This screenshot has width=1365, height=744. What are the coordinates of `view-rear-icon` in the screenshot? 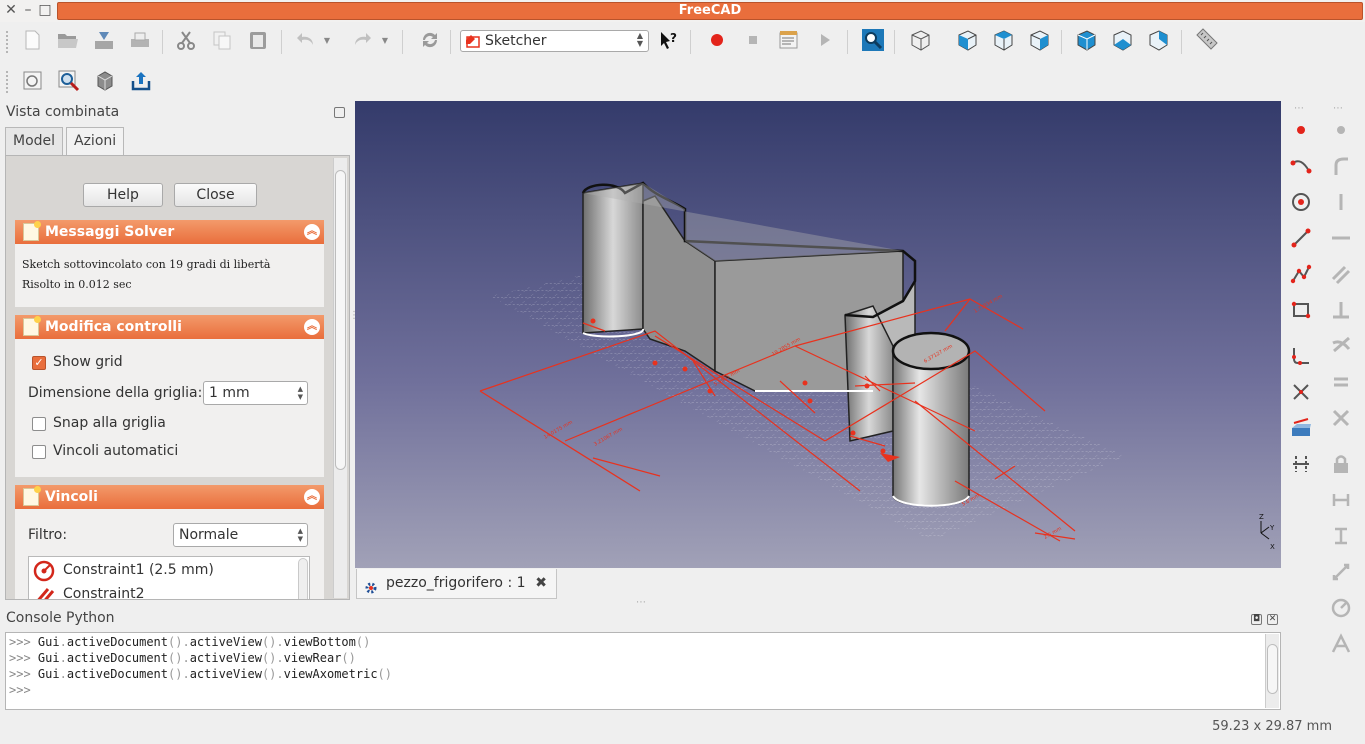 It's located at (1086, 40).